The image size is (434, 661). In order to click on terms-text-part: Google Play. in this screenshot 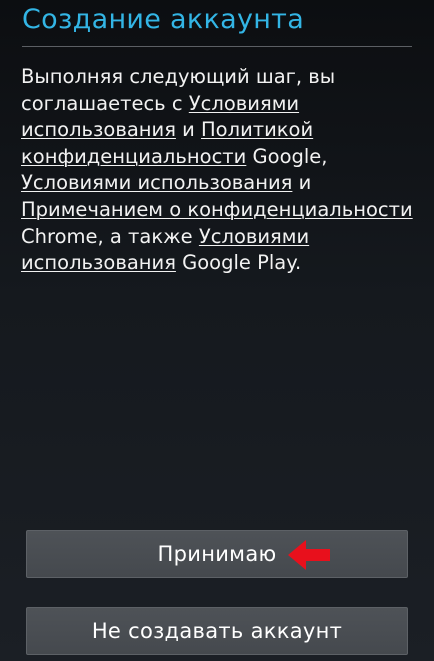, I will do `click(238, 263)`.